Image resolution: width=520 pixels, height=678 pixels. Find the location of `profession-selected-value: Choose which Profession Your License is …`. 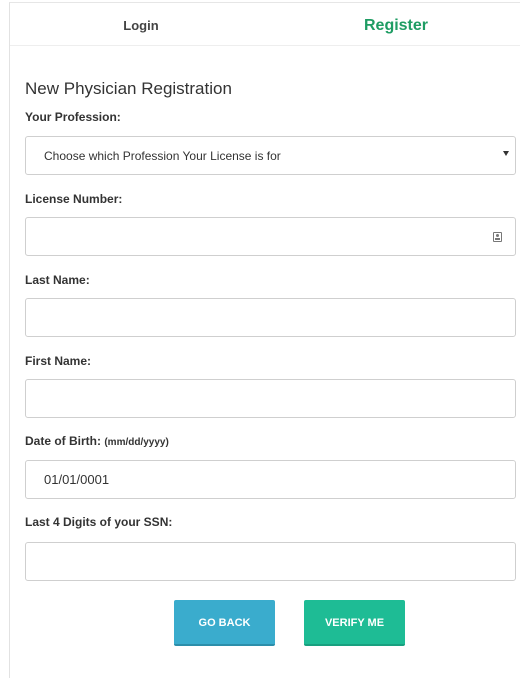

profession-selected-value: Choose which Profession Your License is … is located at coordinates (162, 156).